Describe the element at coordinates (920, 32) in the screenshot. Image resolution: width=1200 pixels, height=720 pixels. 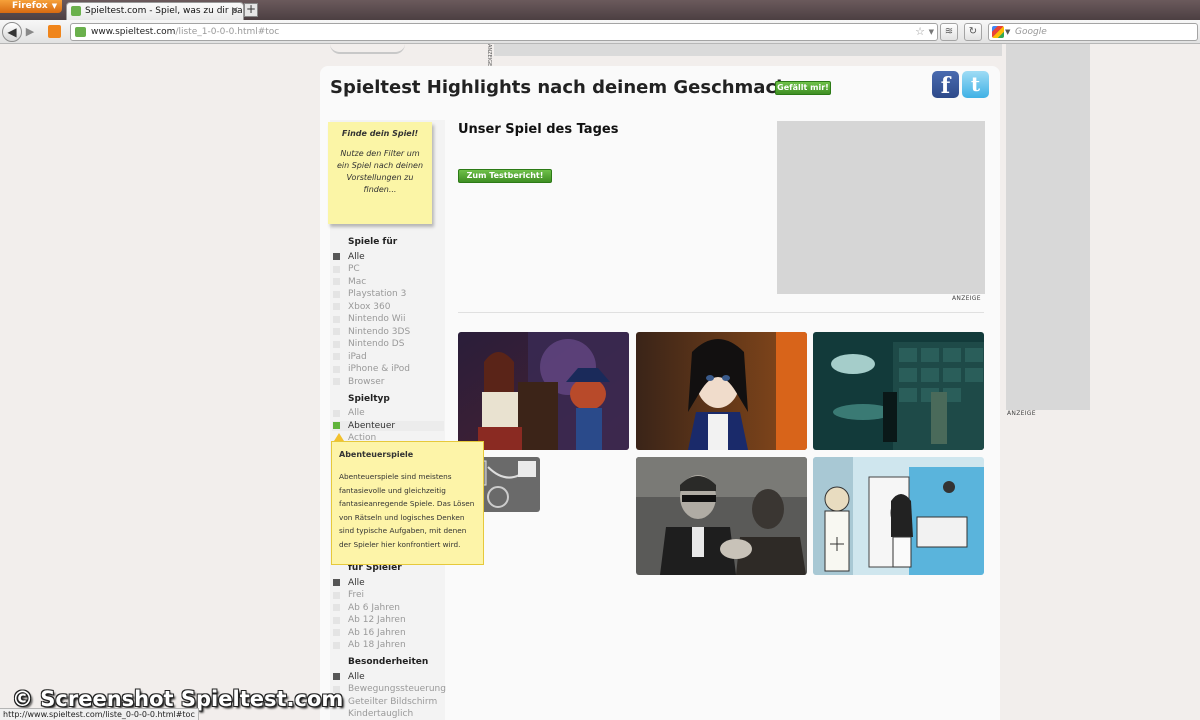
I see `bookmark-star-icon: ☆` at that location.